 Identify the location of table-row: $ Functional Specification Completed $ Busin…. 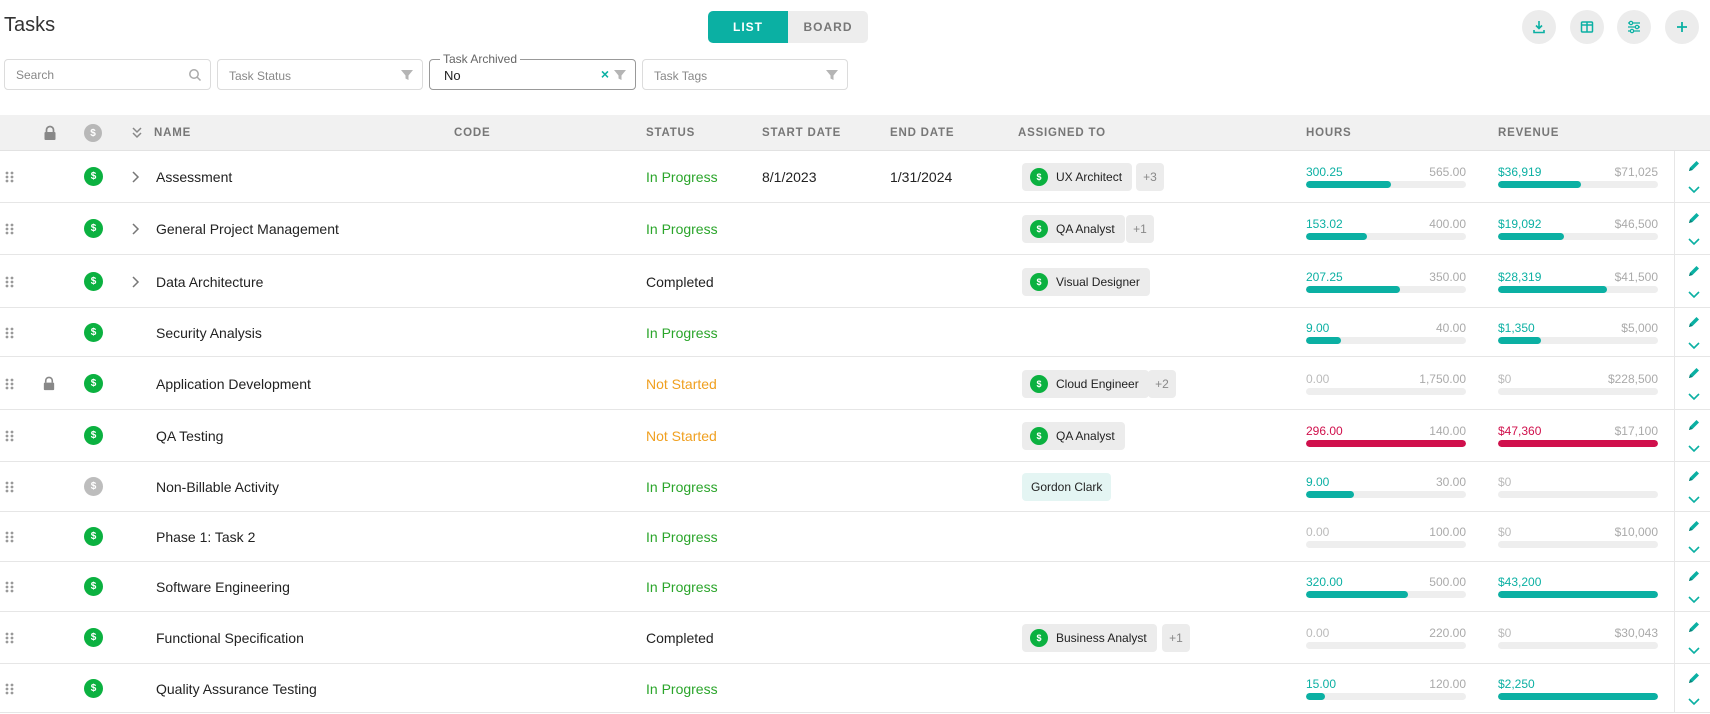
(855, 638).